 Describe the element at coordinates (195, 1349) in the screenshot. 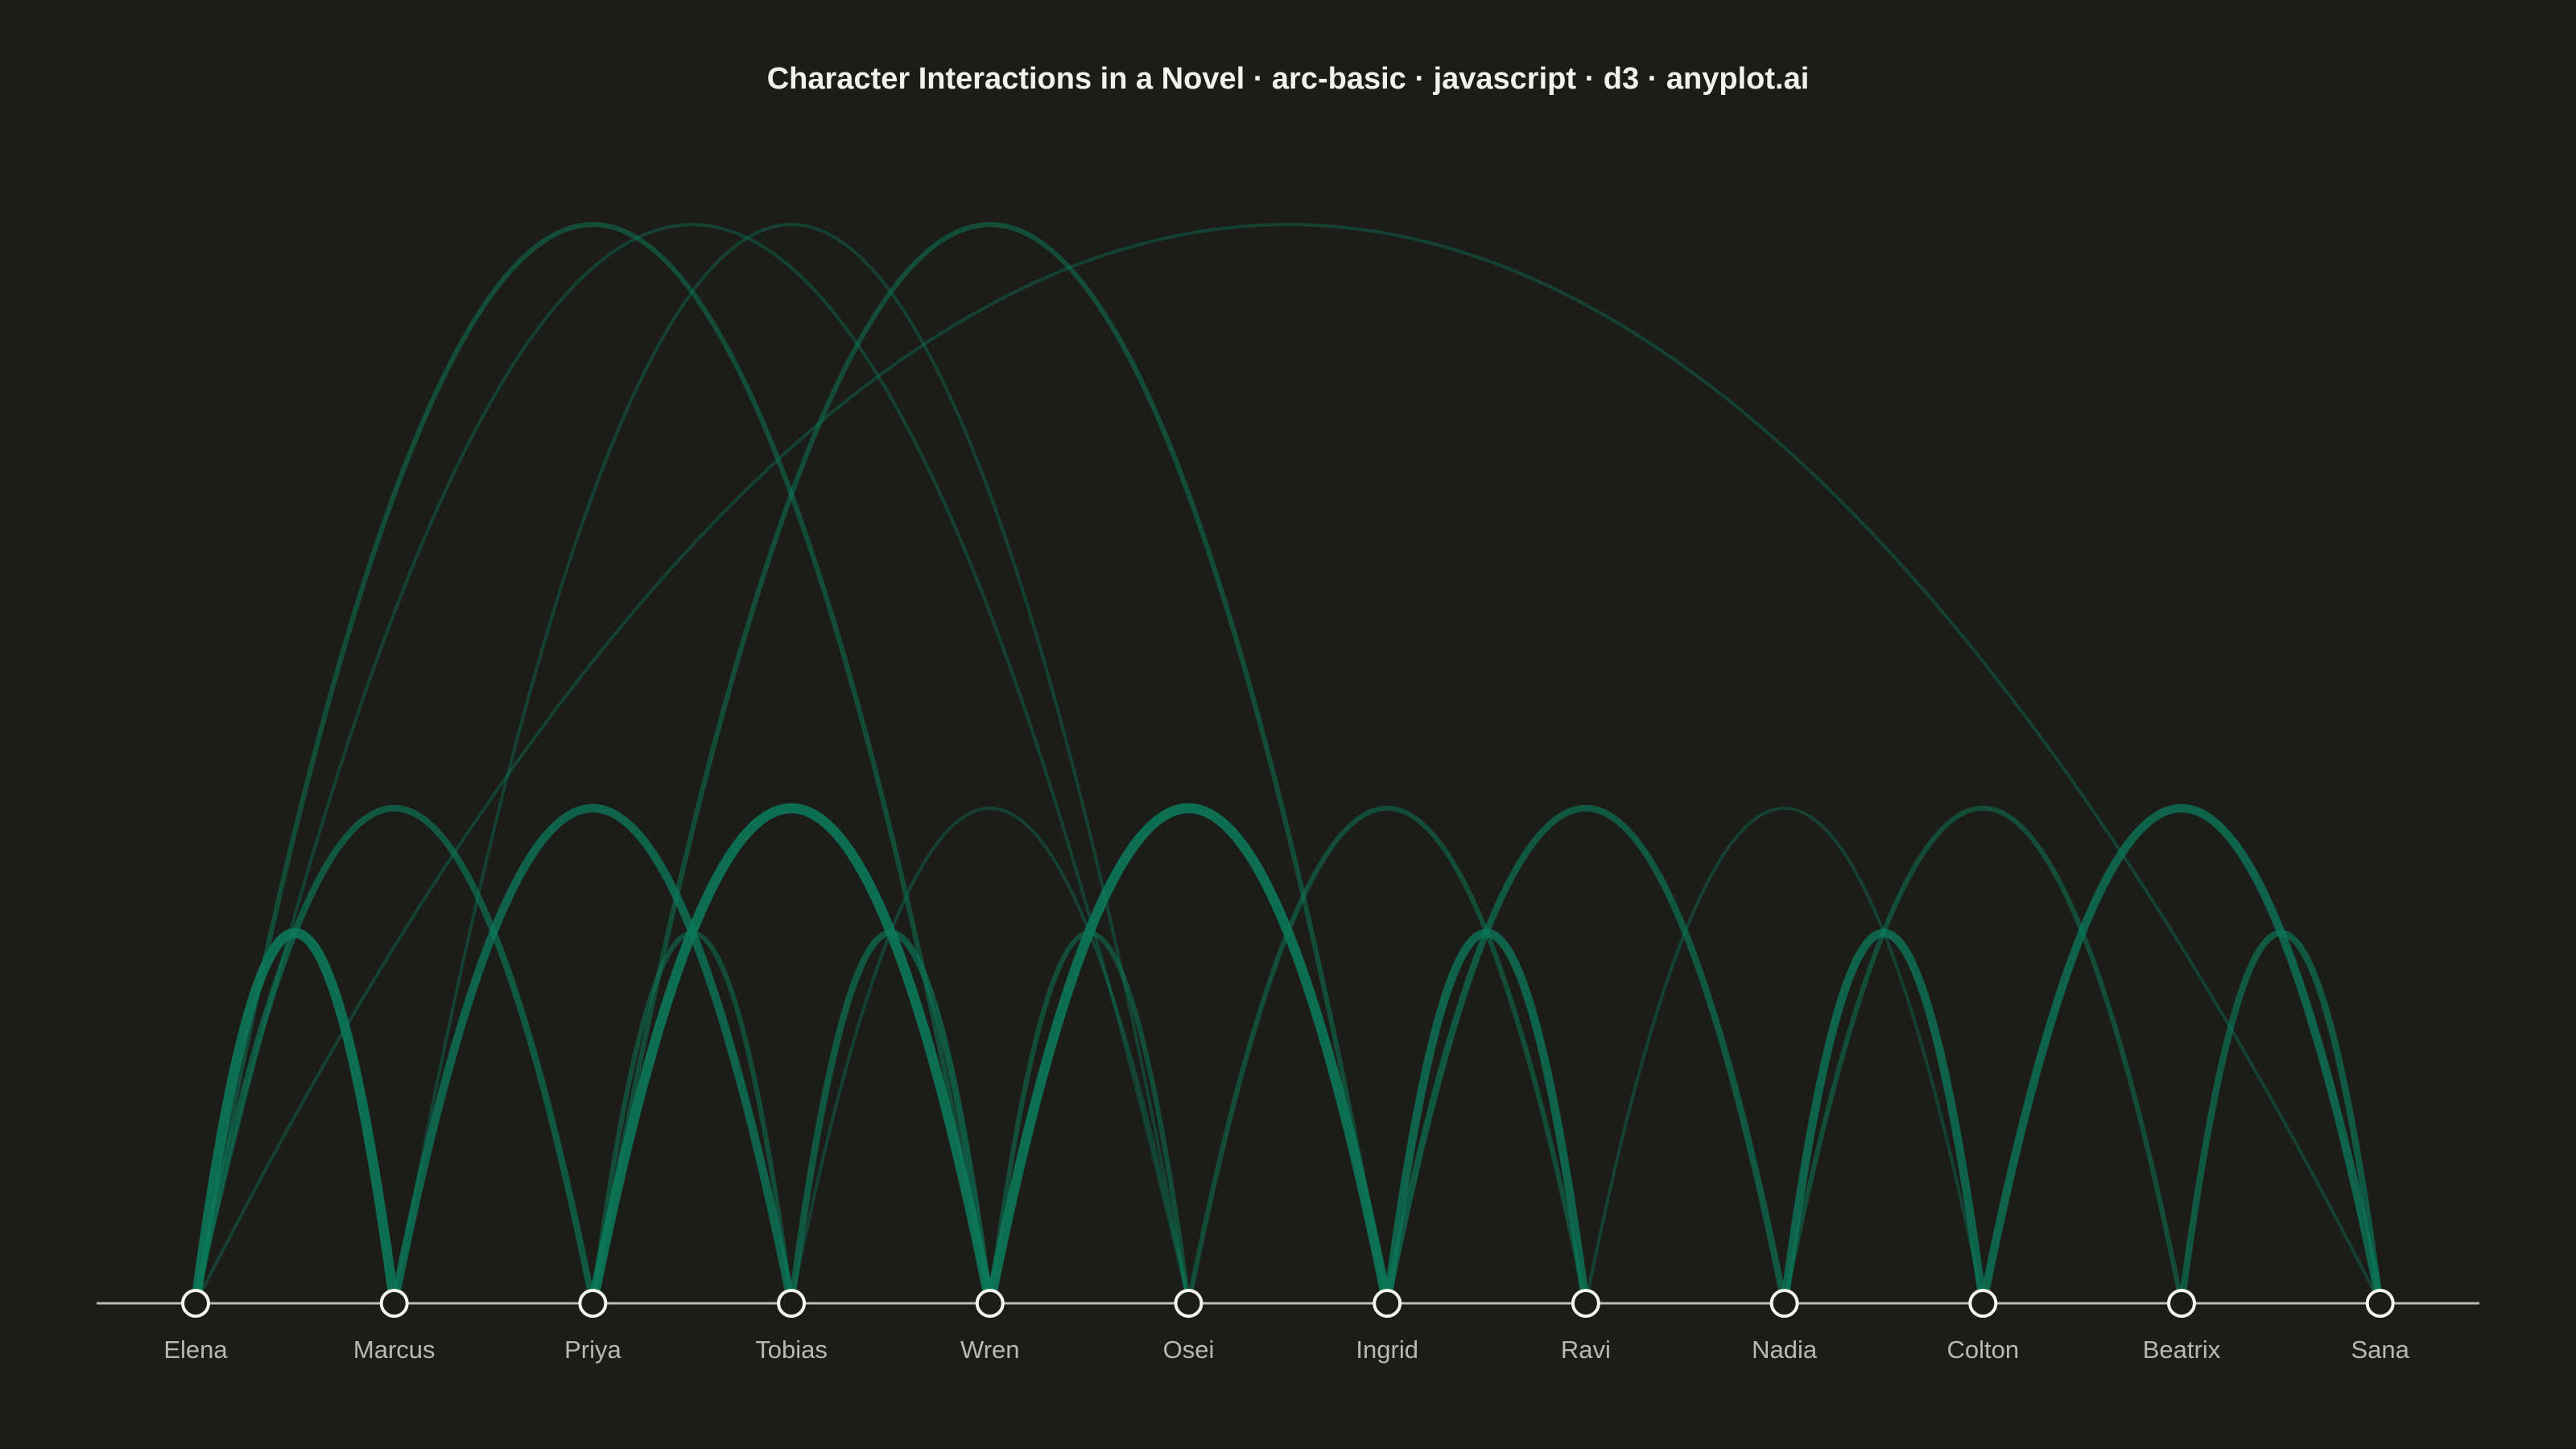

I see `node-label-elena: Elena` at that location.